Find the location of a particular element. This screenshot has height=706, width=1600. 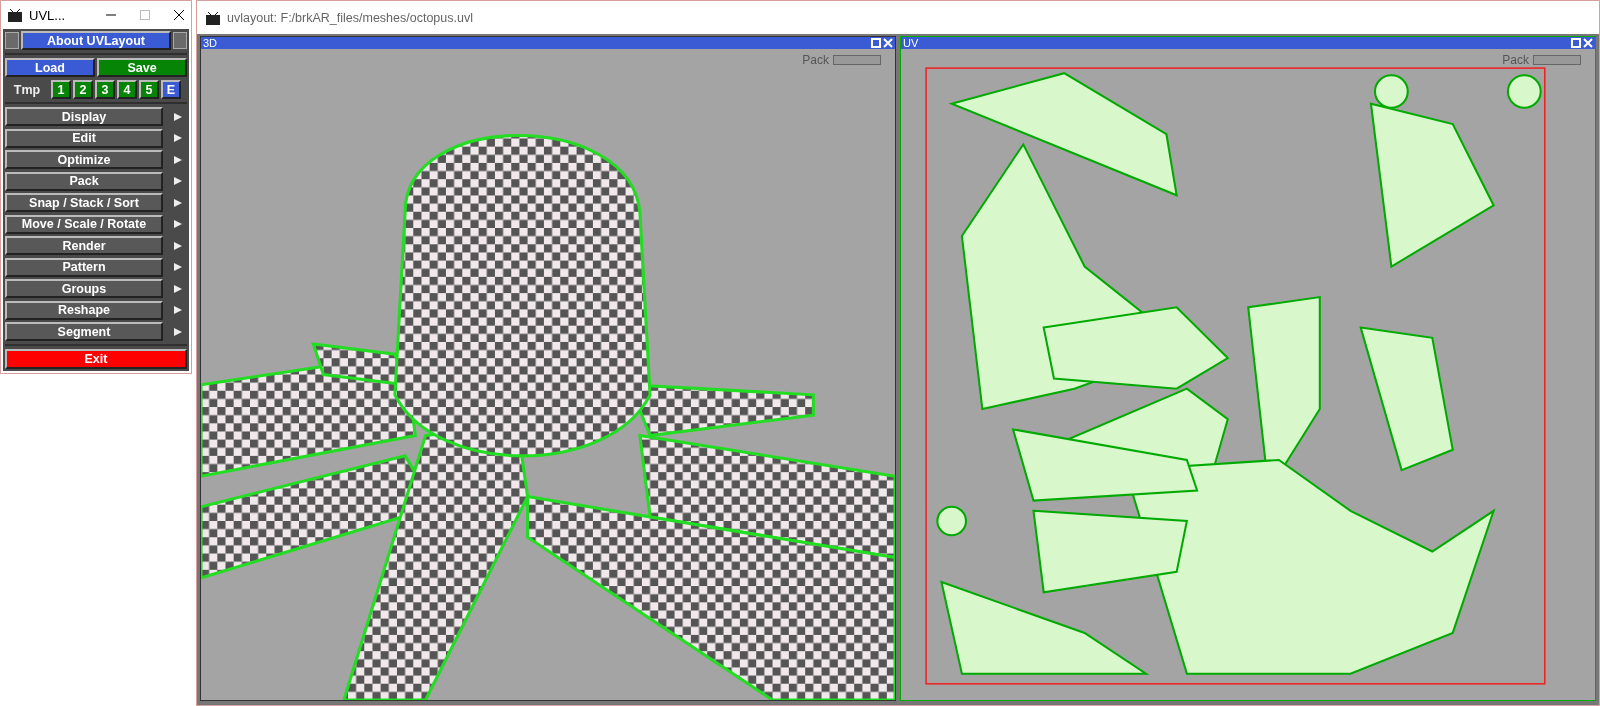

menu-button: Display is located at coordinates (84, 116).